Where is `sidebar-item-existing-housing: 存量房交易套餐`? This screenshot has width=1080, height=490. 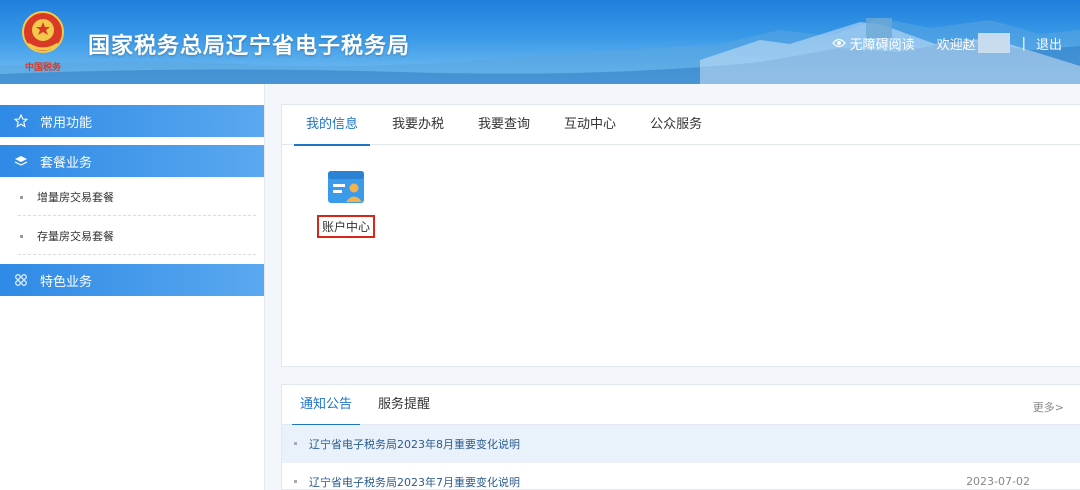
sidebar-item-existing-housing: 存量房交易套餐 is located at coordinates (132, 236).